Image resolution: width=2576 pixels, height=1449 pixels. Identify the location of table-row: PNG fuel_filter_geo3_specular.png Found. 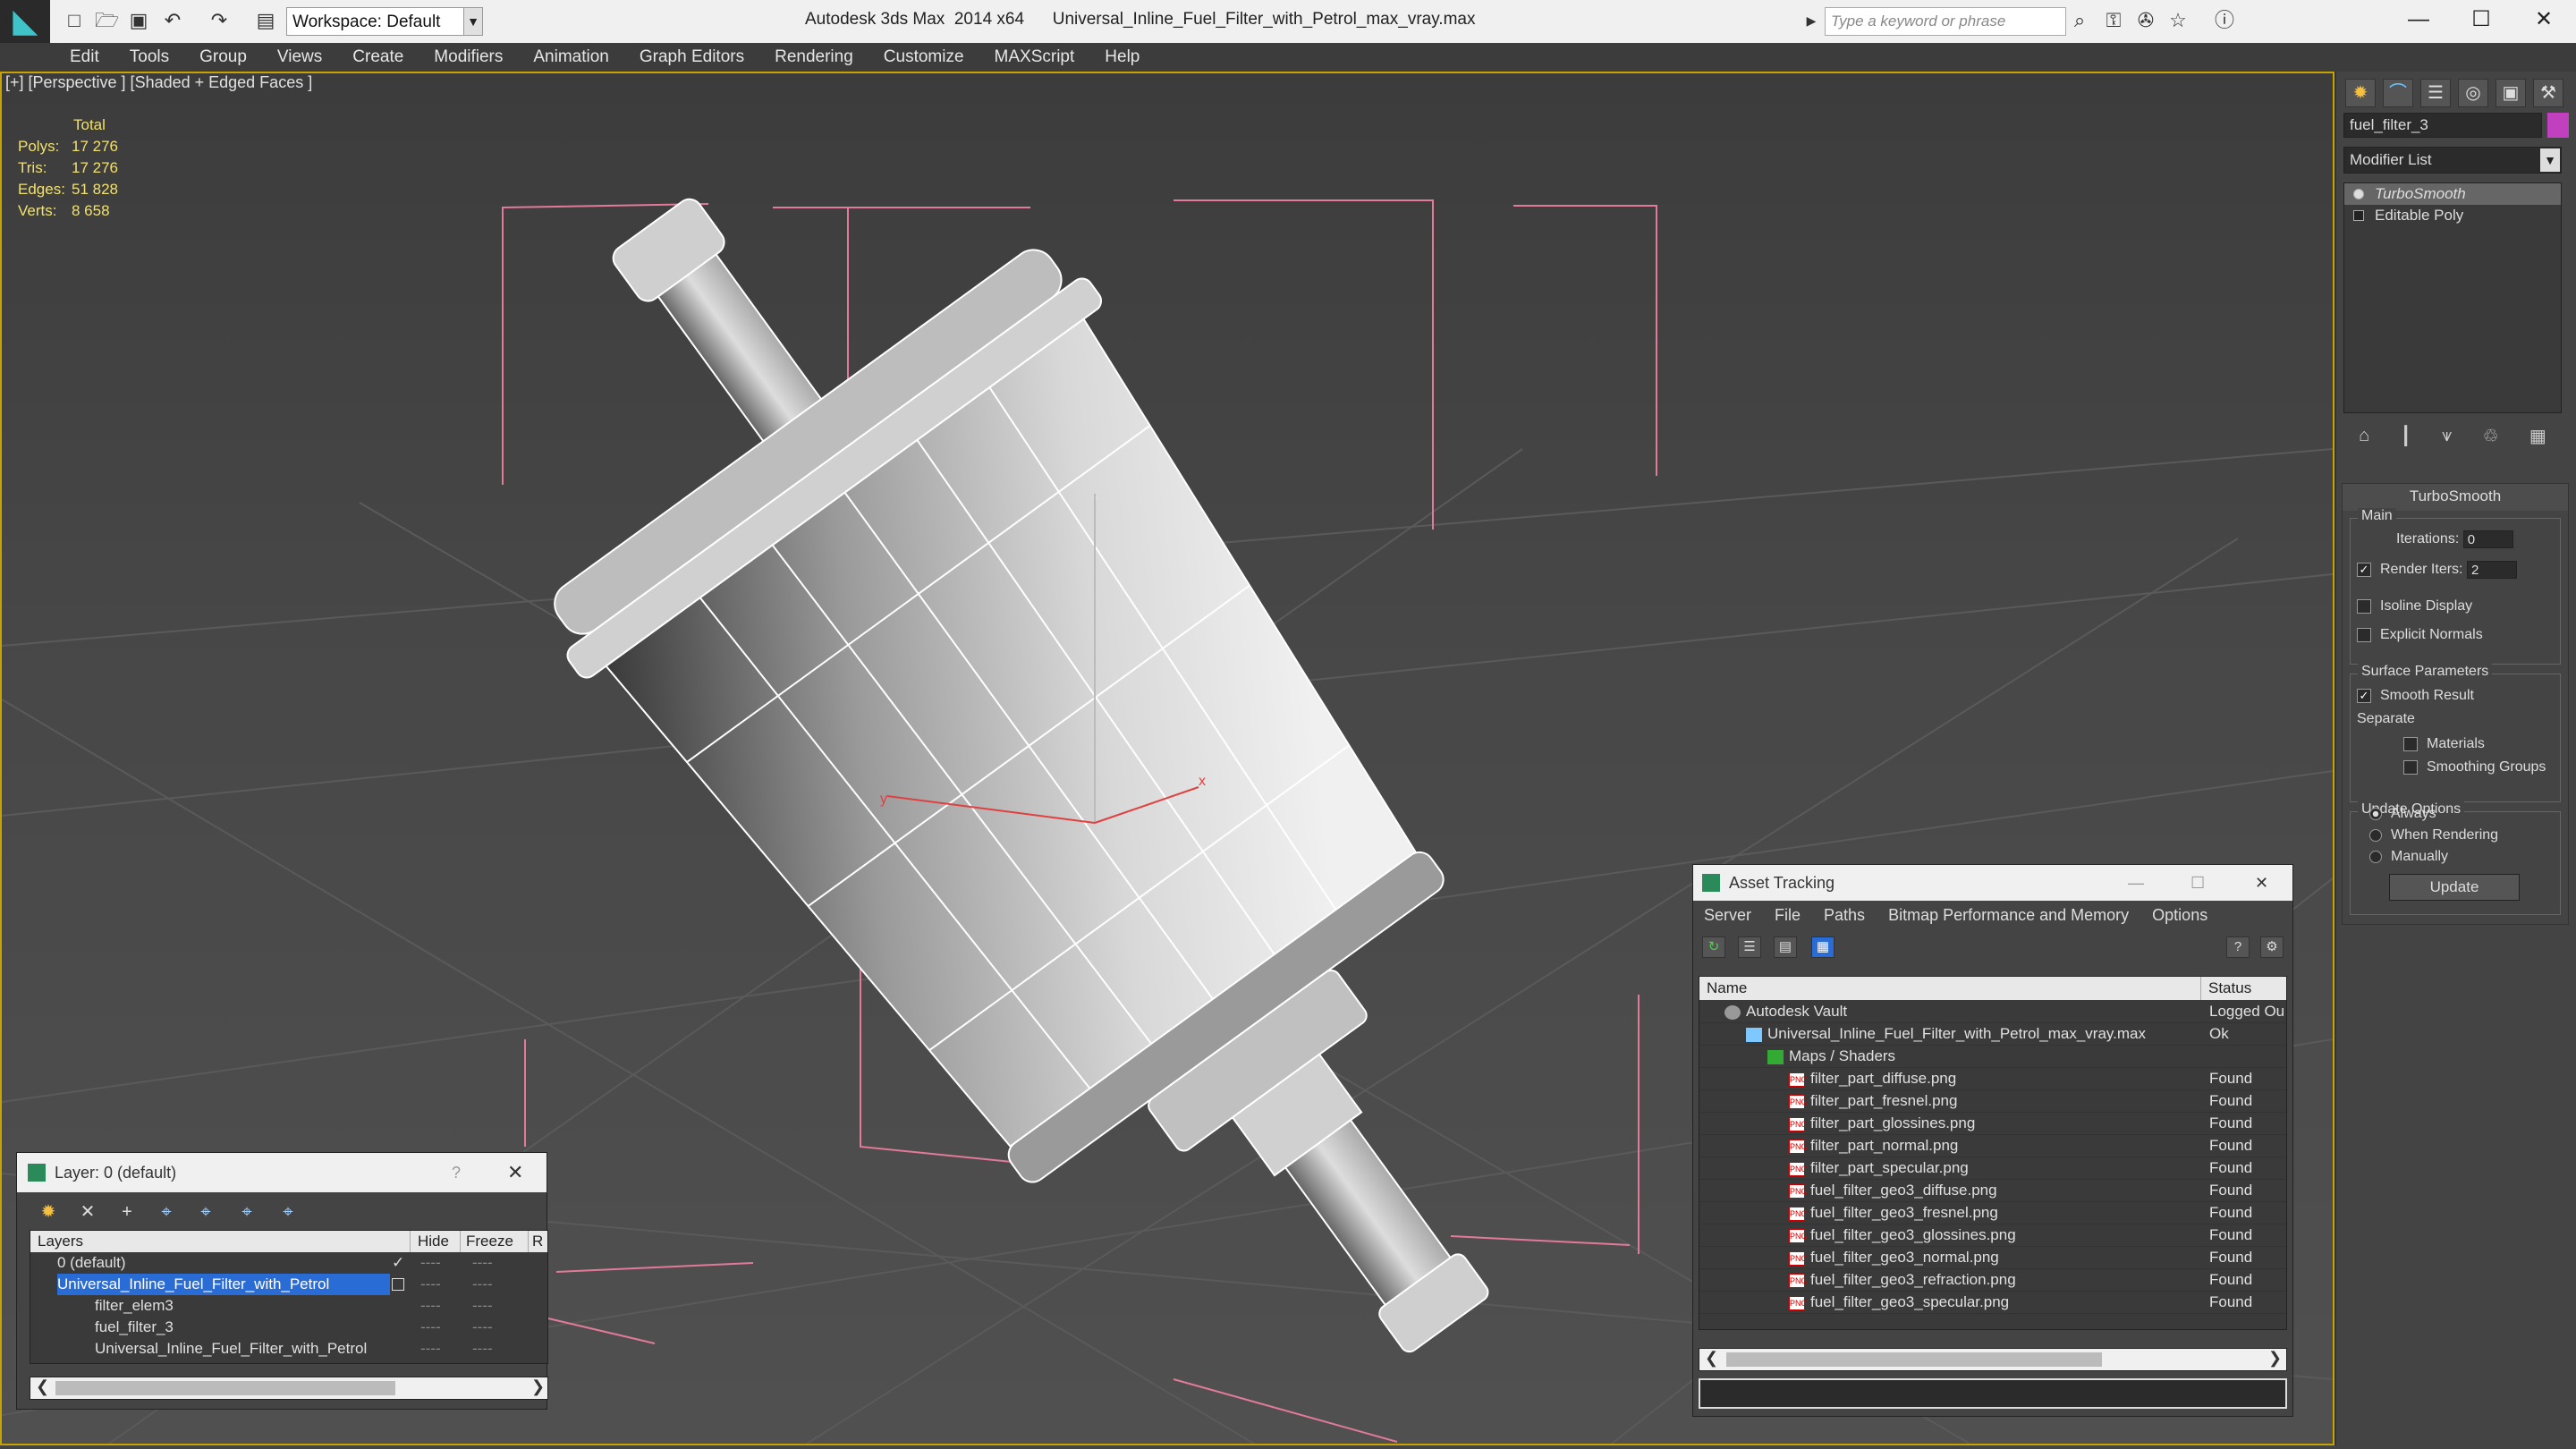
(1992, 1302).